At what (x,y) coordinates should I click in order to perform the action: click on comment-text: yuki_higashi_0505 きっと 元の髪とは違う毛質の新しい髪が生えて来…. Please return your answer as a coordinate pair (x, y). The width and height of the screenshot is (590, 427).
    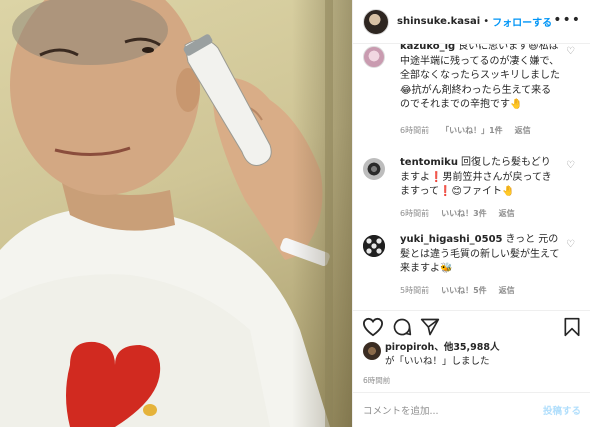
    Looking at the image, I should click on (480, 255).